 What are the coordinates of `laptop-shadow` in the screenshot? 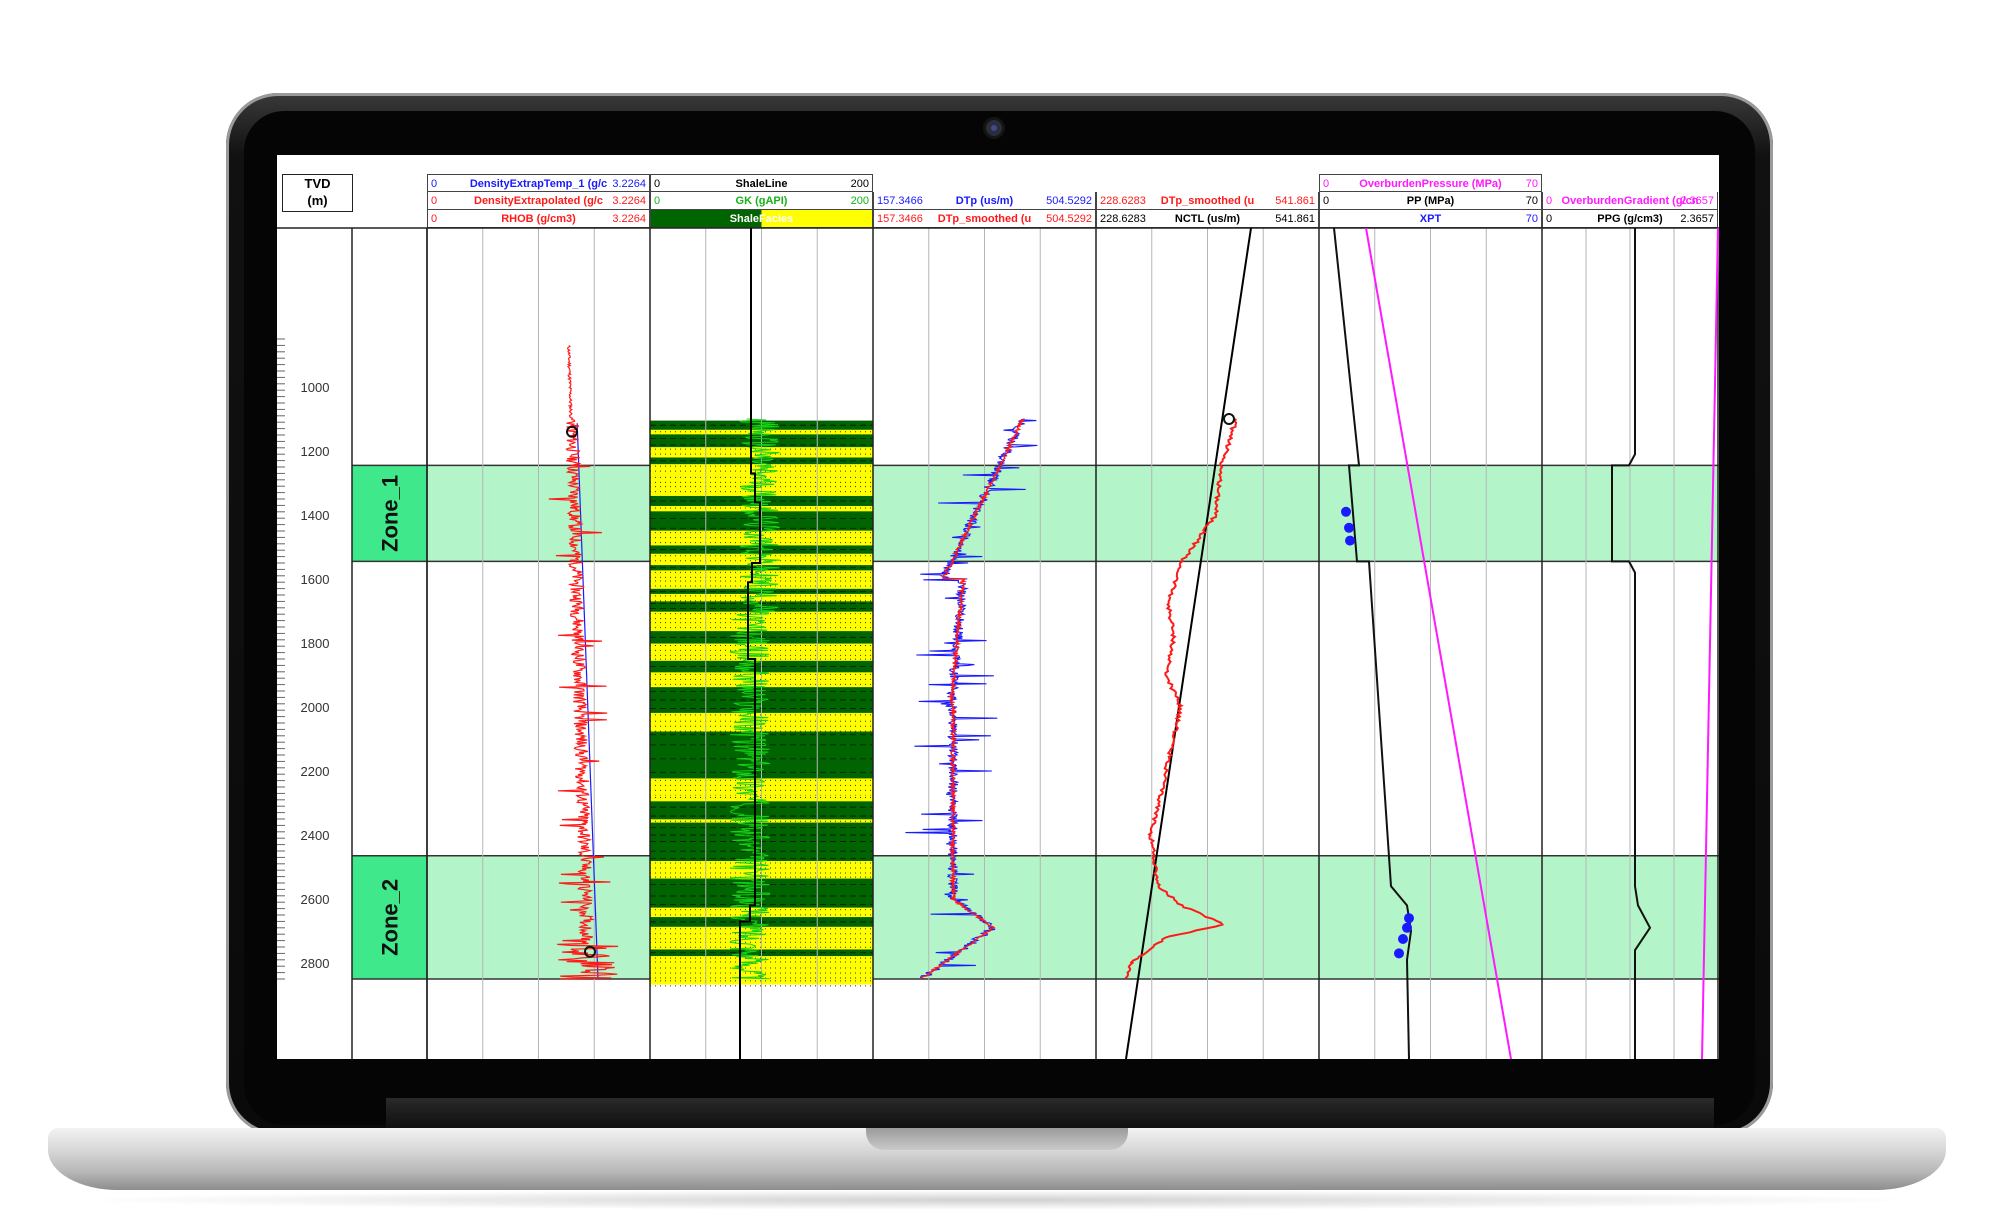 It's located at (997, 1200).